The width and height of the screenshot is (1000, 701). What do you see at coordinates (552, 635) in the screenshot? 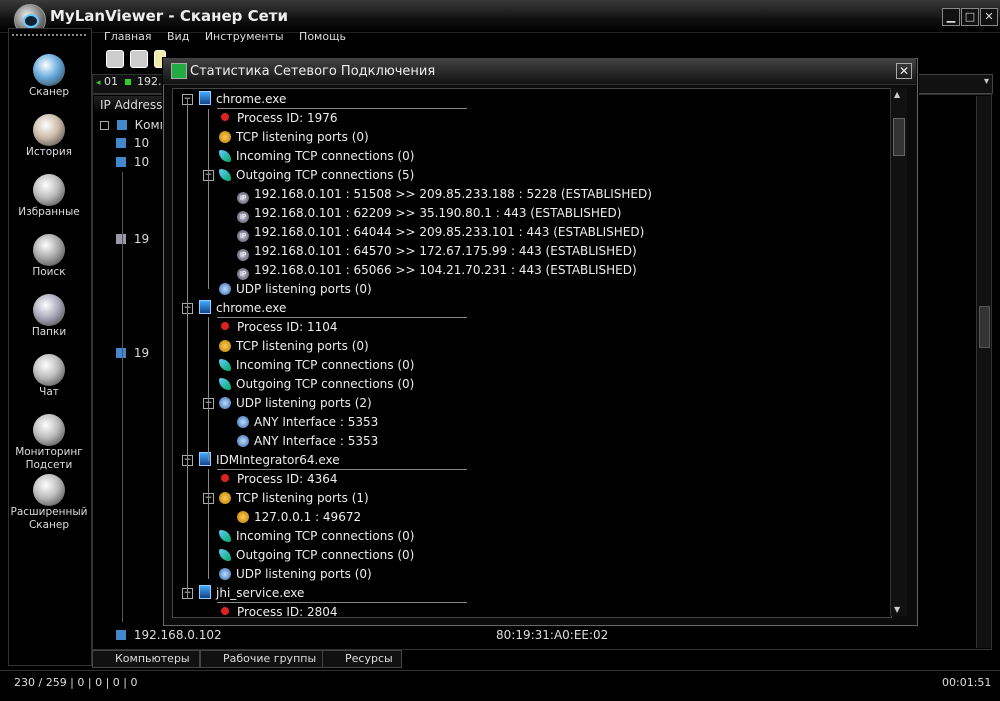
I see `mac-address: 80:19:31:A0:EE:02` at bounding box center [552, 635].